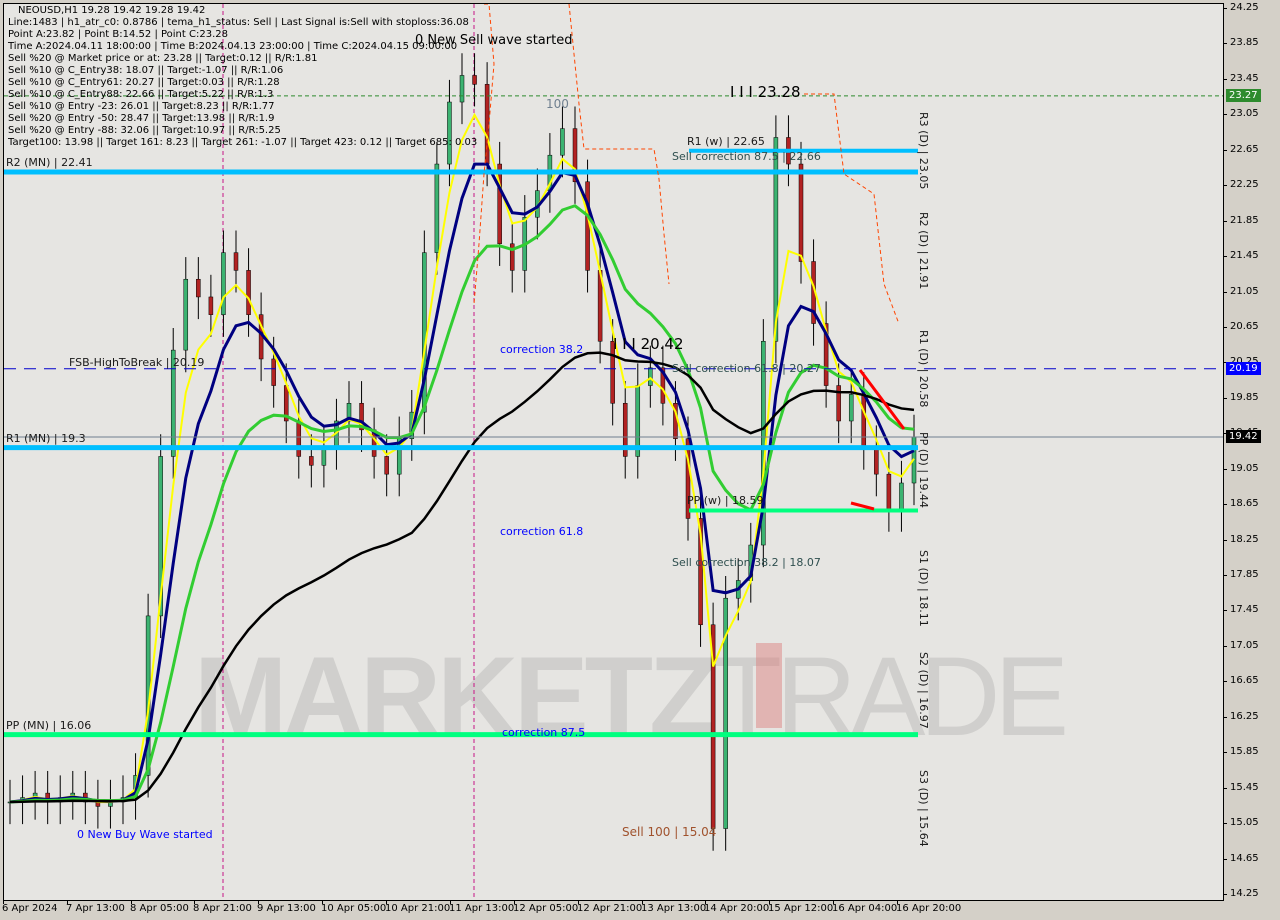 This screenshot has height=920, width=1280. I want to click on level-label: FSB-HighToBreak | 20.19, so click(137, 362).